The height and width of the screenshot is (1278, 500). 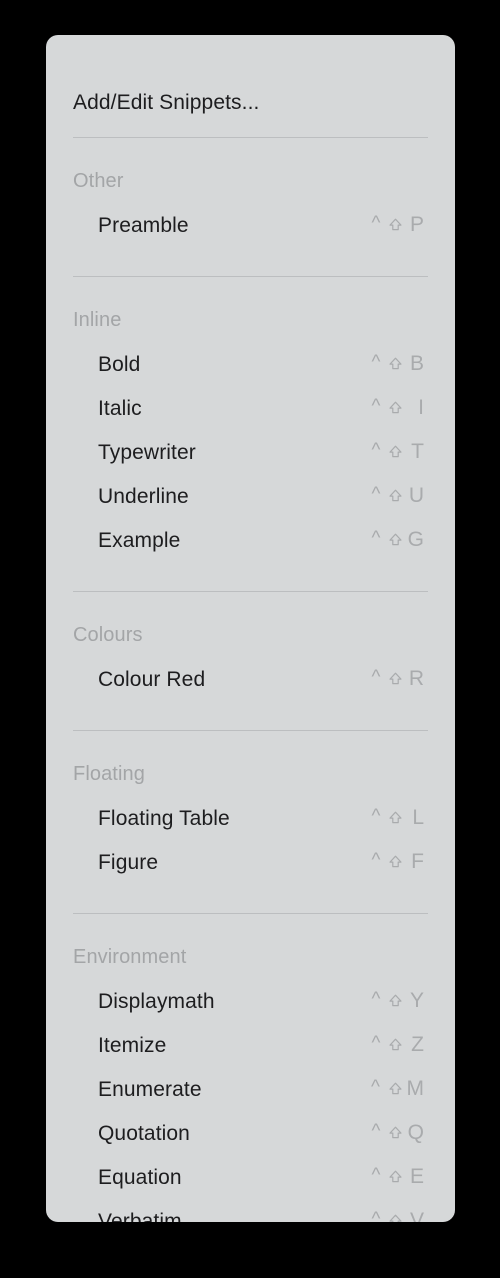 I want to click on menu-item-label: Colour Red, so click(x=152, y=679).